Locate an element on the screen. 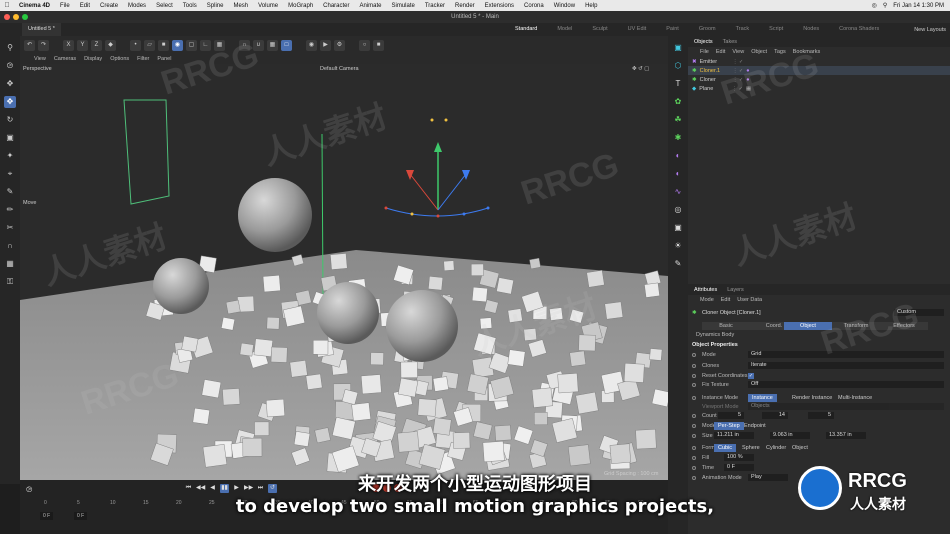 This screenshot has width=950, height=534. lock-icon: ⚿ is located at coordinates (10, 282).